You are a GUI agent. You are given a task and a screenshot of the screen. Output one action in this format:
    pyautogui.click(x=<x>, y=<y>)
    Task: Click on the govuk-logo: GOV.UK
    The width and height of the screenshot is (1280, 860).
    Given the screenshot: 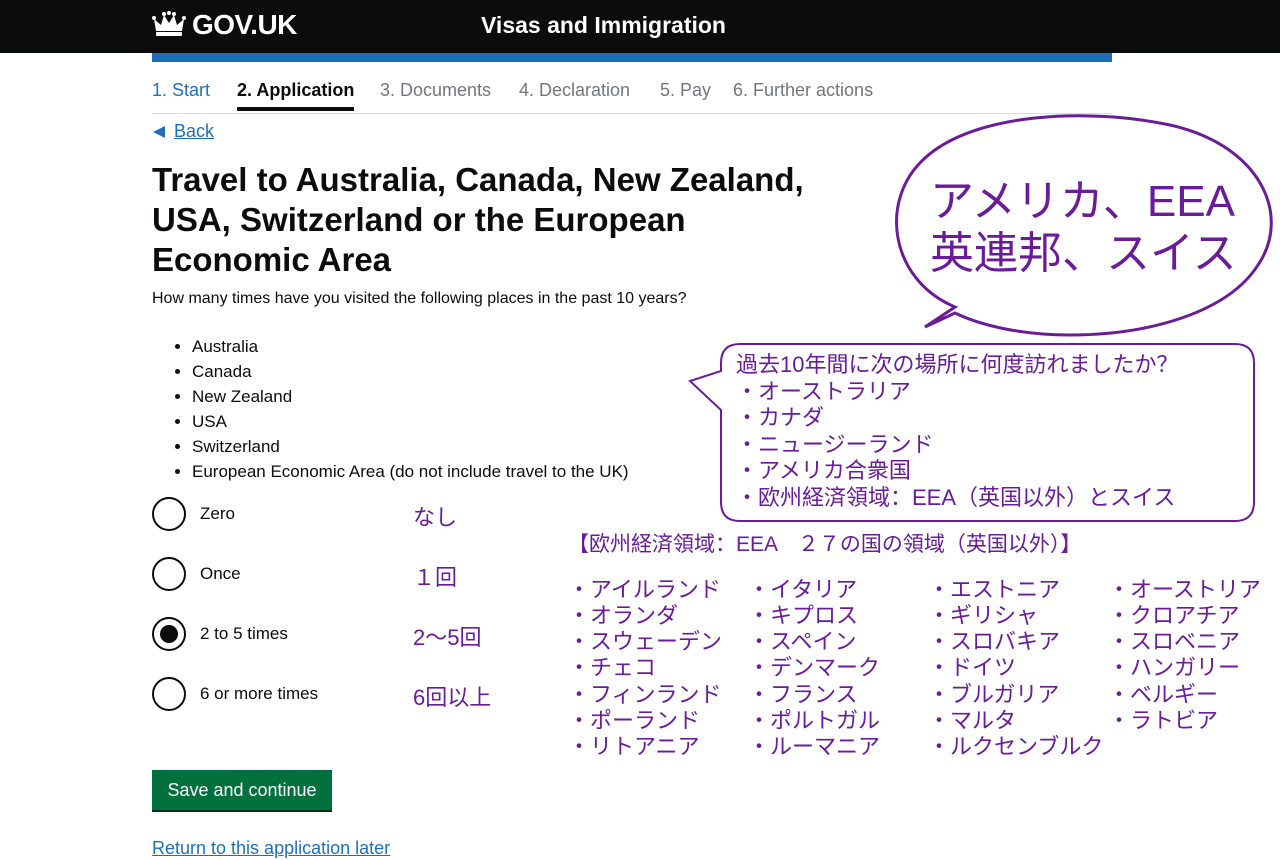 What is the action you would take?
    pyautogui.click(x=224, y=25)
    